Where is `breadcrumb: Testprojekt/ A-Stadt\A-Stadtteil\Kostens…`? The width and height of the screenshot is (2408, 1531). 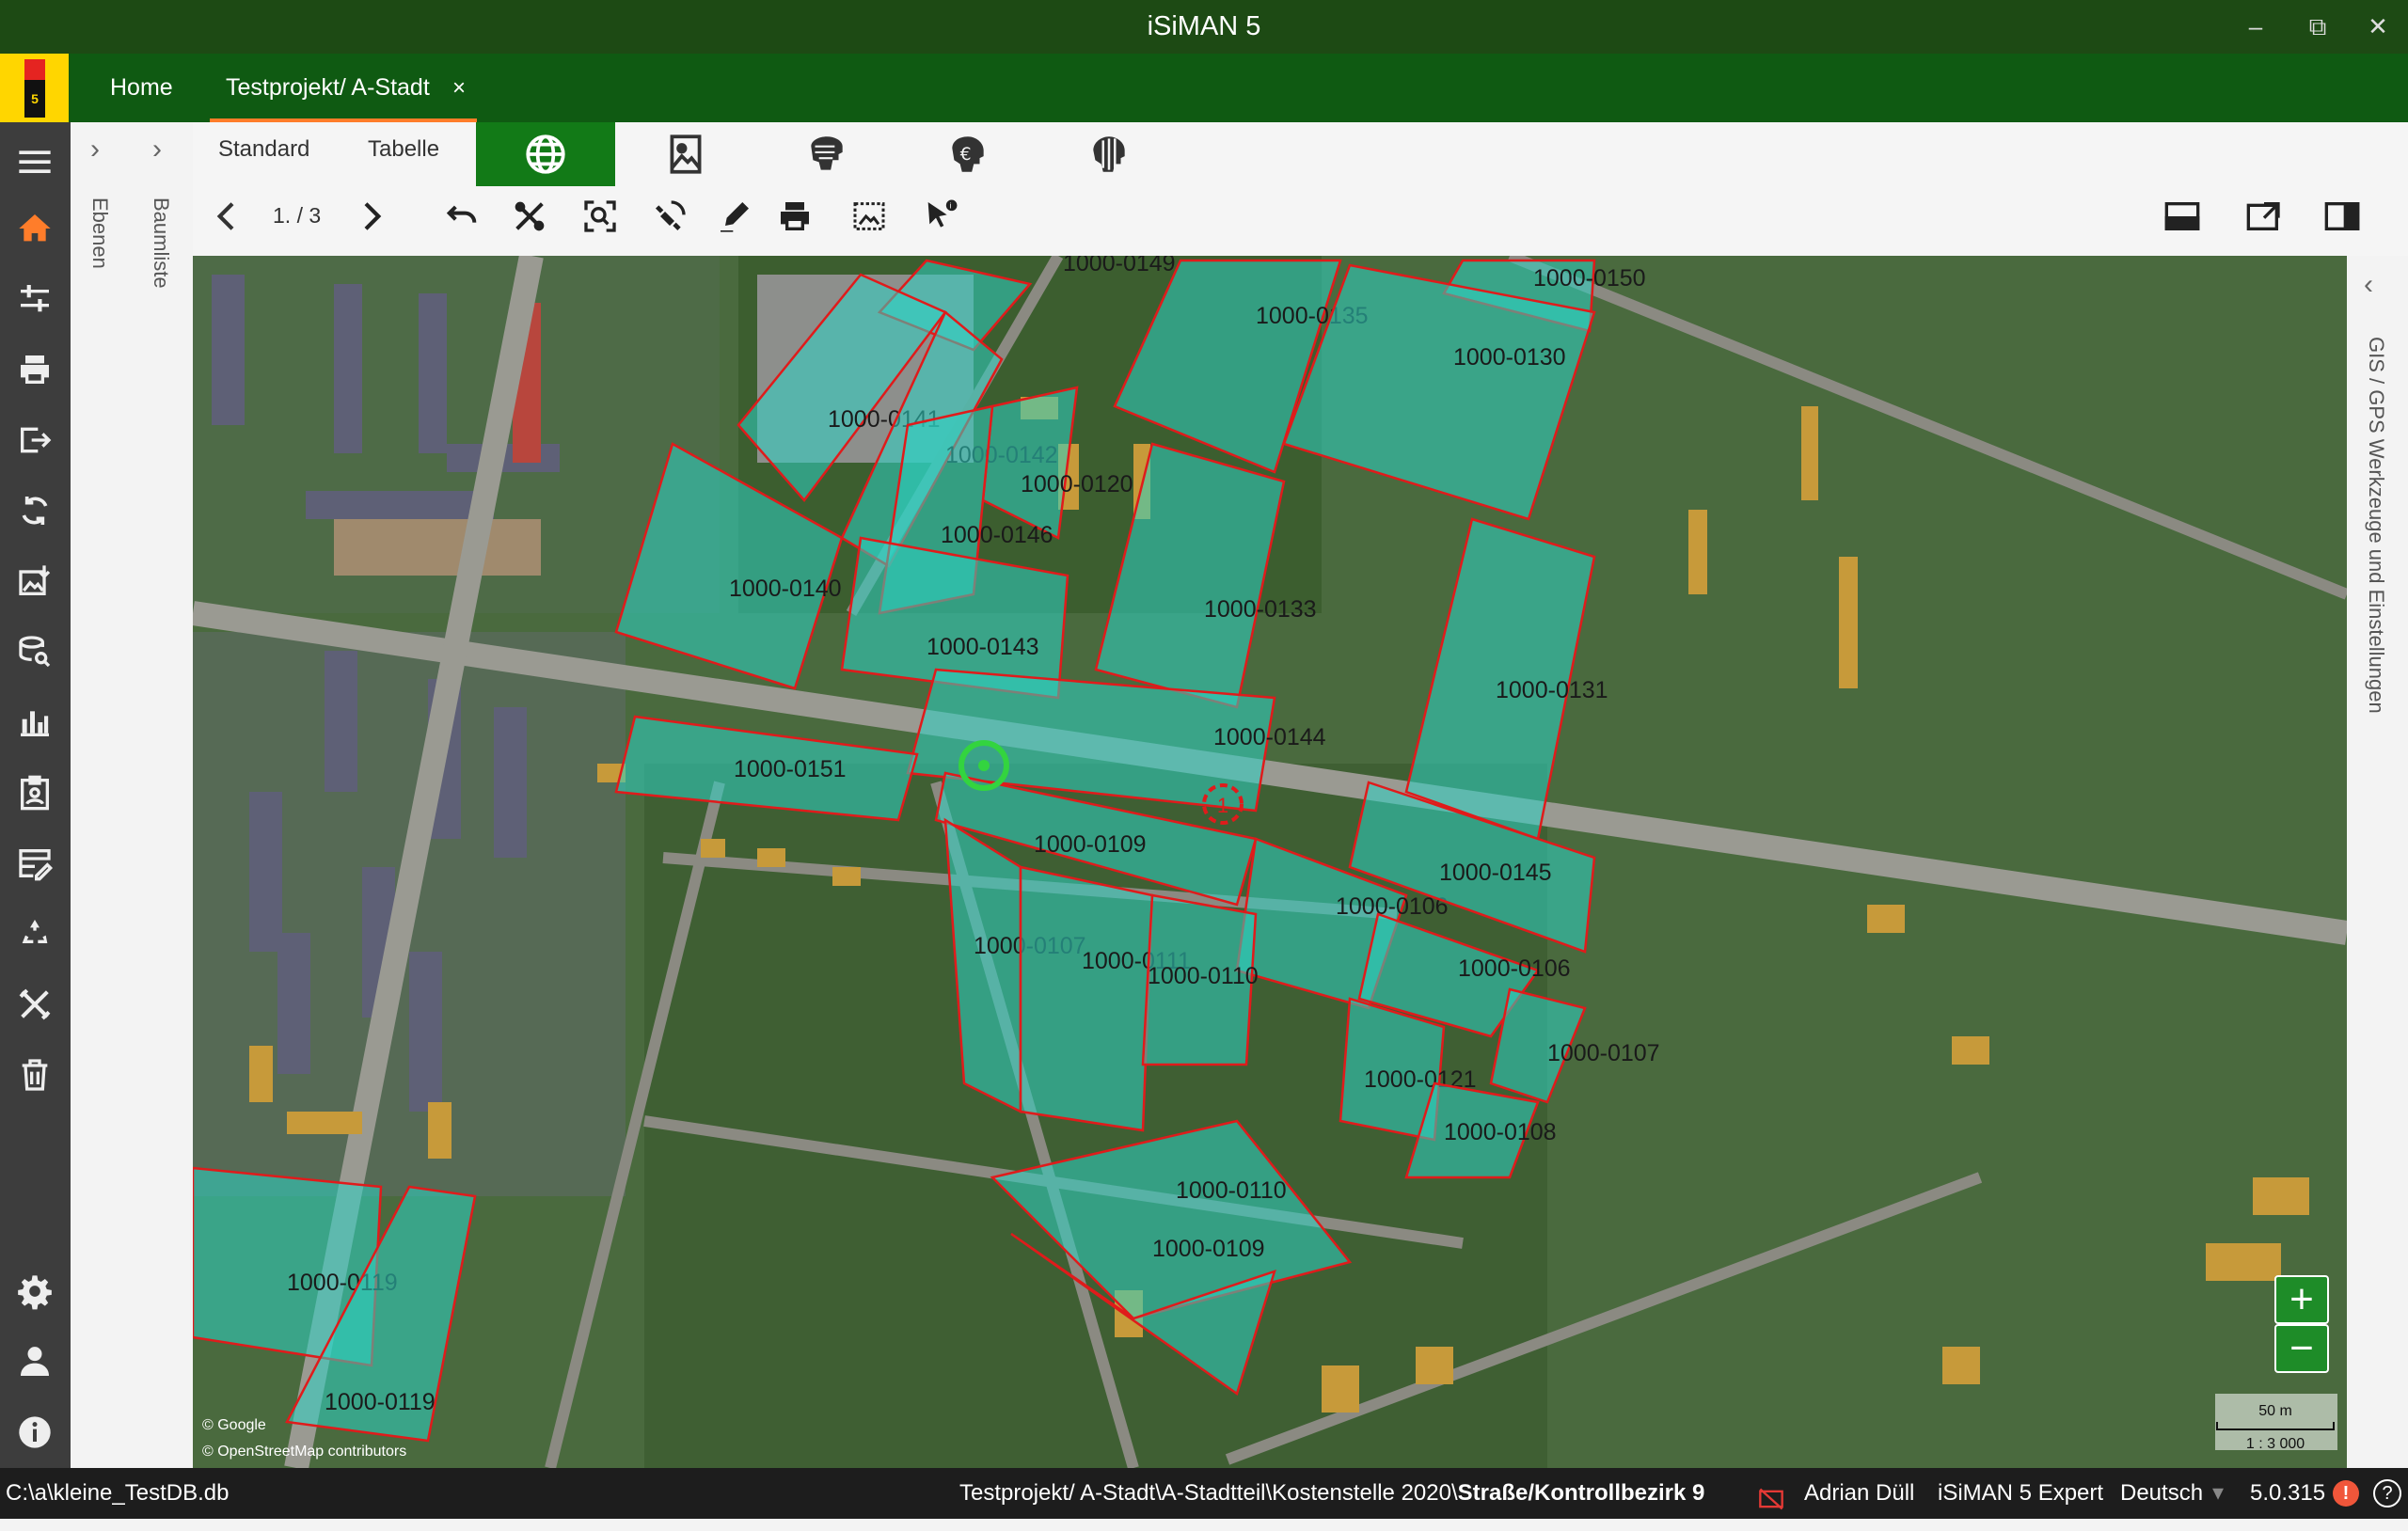
breadcrumb: Testprojekt/ A-Stadt\A-Stadtteil\Kostens… is located at coordinates (1332, 1493).